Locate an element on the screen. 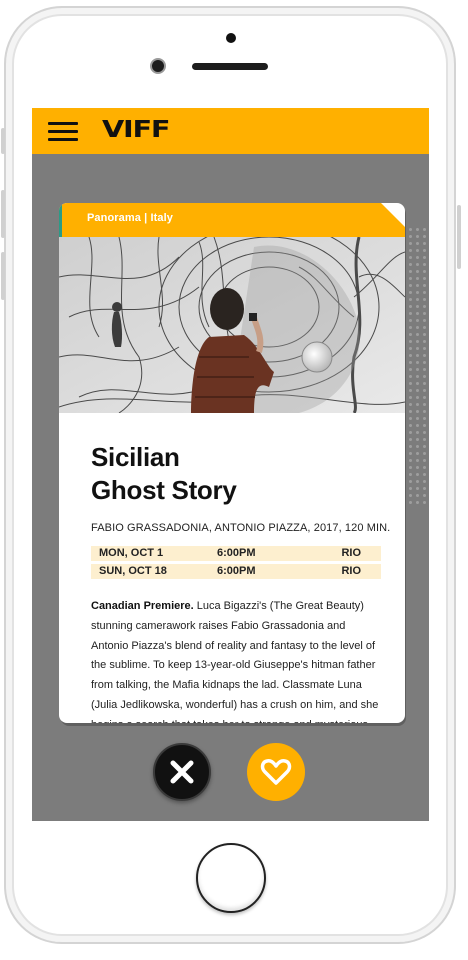  close-icon is located at coordinates (182, 772).